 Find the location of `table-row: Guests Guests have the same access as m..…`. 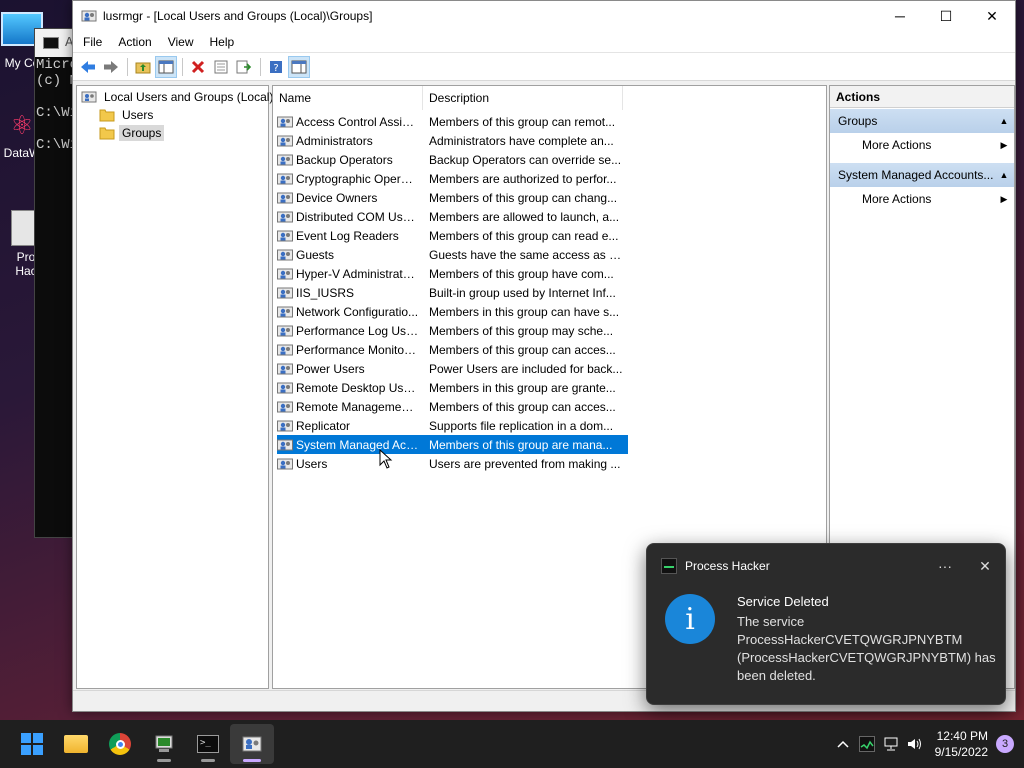

table-row: Guests Guests have the same access as m..… is located at coordinates (452, 254).